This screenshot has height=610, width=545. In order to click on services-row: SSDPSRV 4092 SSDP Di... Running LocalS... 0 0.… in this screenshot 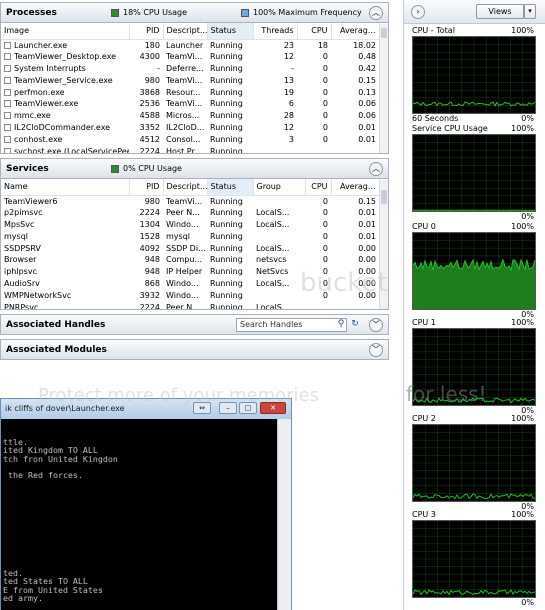, I will do `click(190, 248)`.